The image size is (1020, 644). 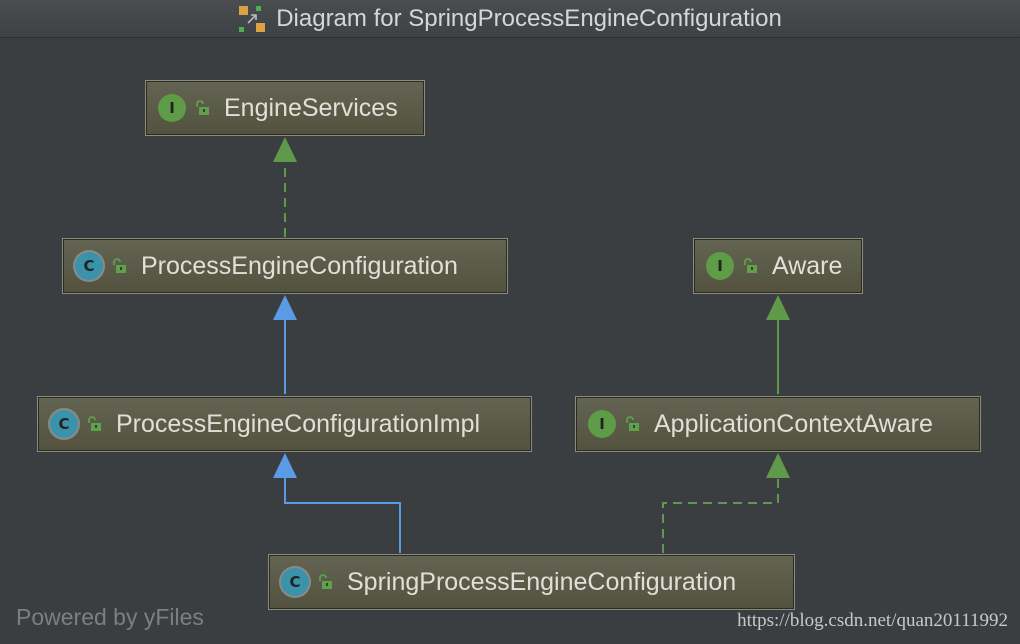 What do you see at coordinates (542, 581) in the screenshot?
I see `node-label: SpringProcessEngineConfiguration` at bounding box center [542, 581].